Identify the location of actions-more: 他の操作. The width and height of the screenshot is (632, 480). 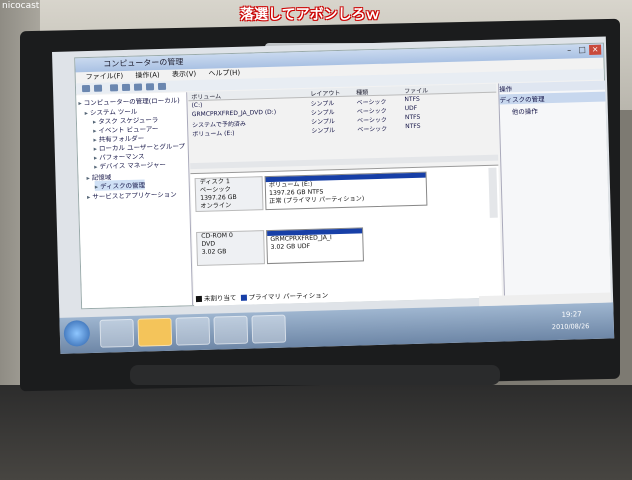
(559, 110).